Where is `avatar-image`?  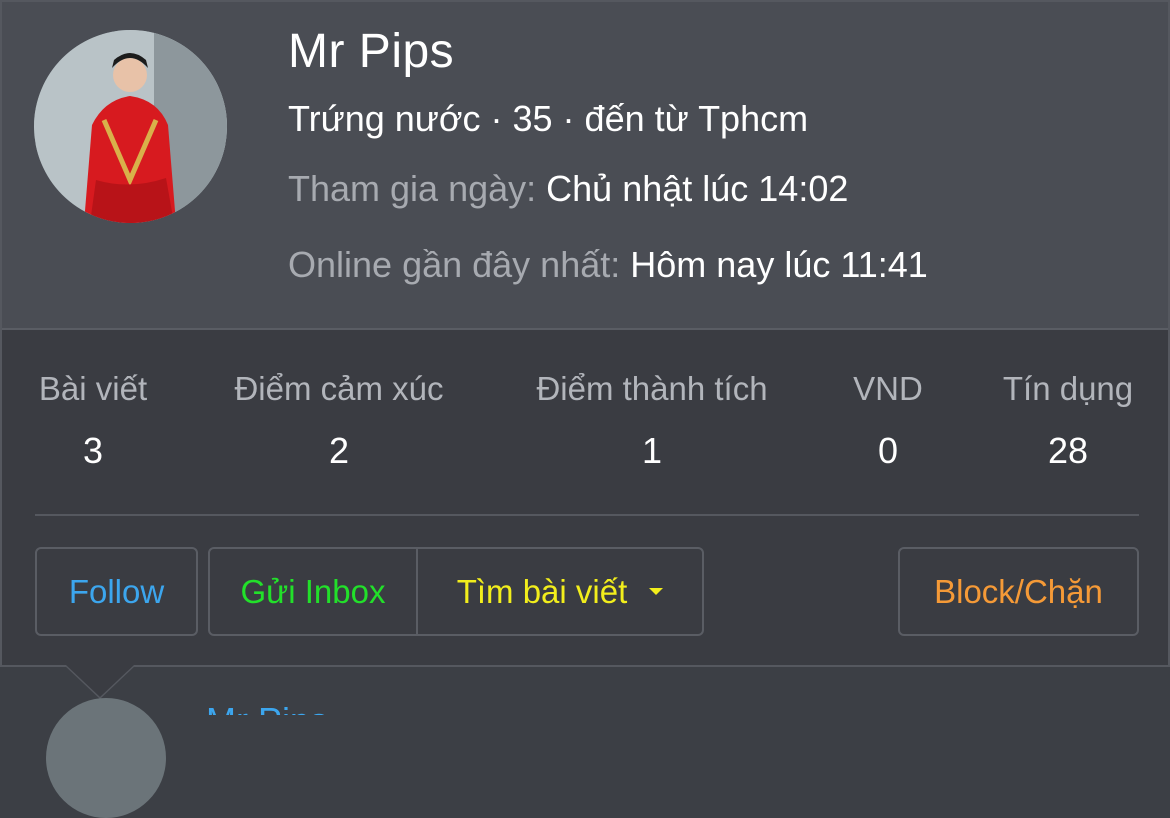 avatar-image is located at coordinates (130, 126).